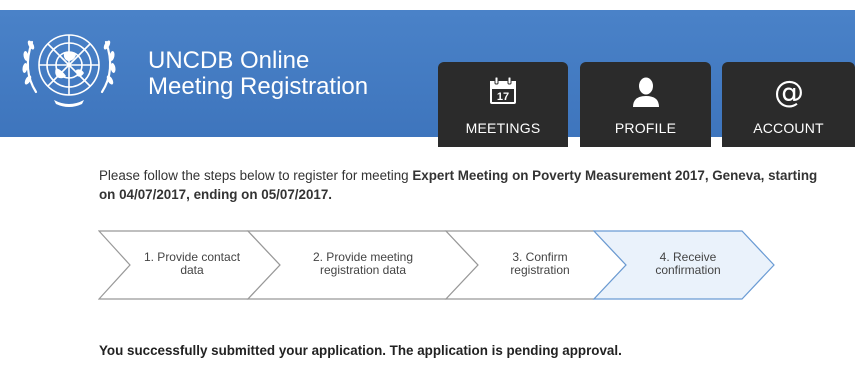 The image size is (855, 369). I want to click on step-2-line2: registration data, so click(363, 270).